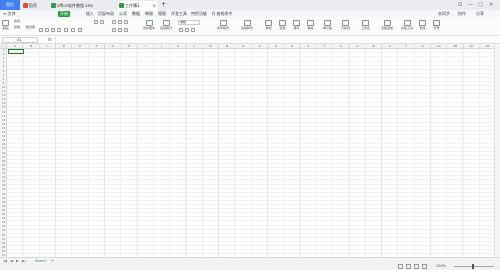 The image size is (500, 270). I want to click on align-right-icon, so click(126, 30).